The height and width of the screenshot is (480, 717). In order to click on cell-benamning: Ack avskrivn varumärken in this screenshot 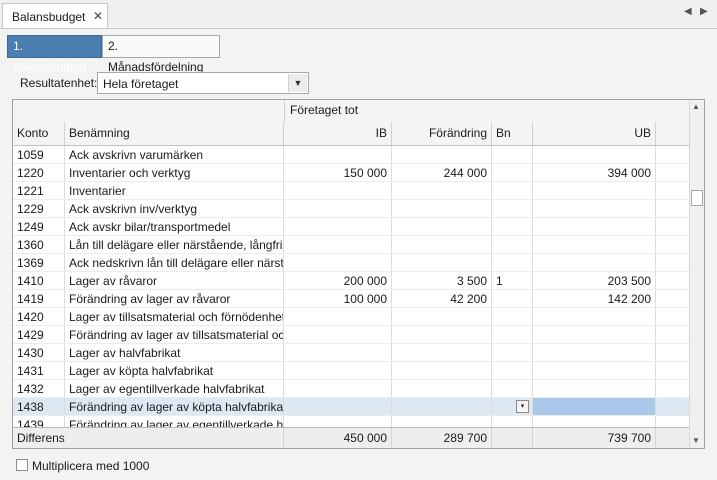, I will do `click(174, 154)`.